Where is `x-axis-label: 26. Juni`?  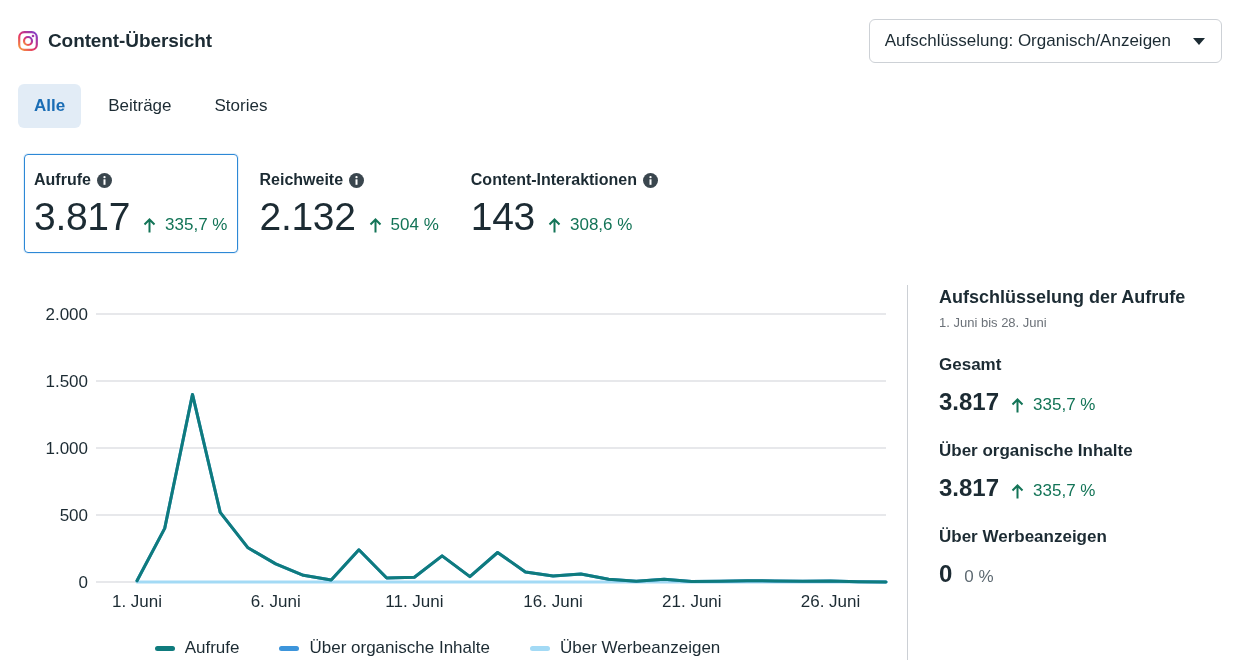 x-axis-label: 26. Juni is located at coordinates (830, 601).